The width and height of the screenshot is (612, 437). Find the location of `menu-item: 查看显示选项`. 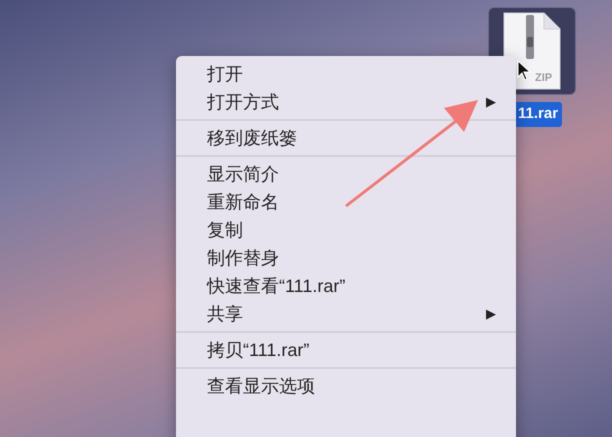

menu-item: 查看显示选项 is located at coordinates (346, 386).